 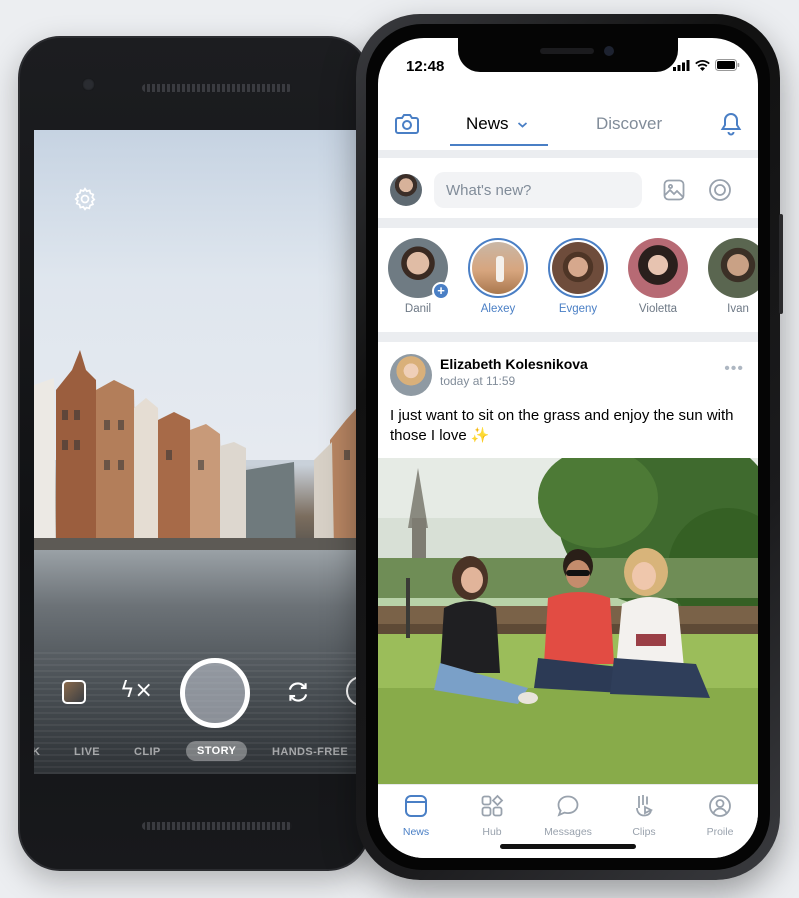 What do you see at coordinates (418, 309) in the screenshot?
I see `story-name: Danil` at bounding box center [418, 309].